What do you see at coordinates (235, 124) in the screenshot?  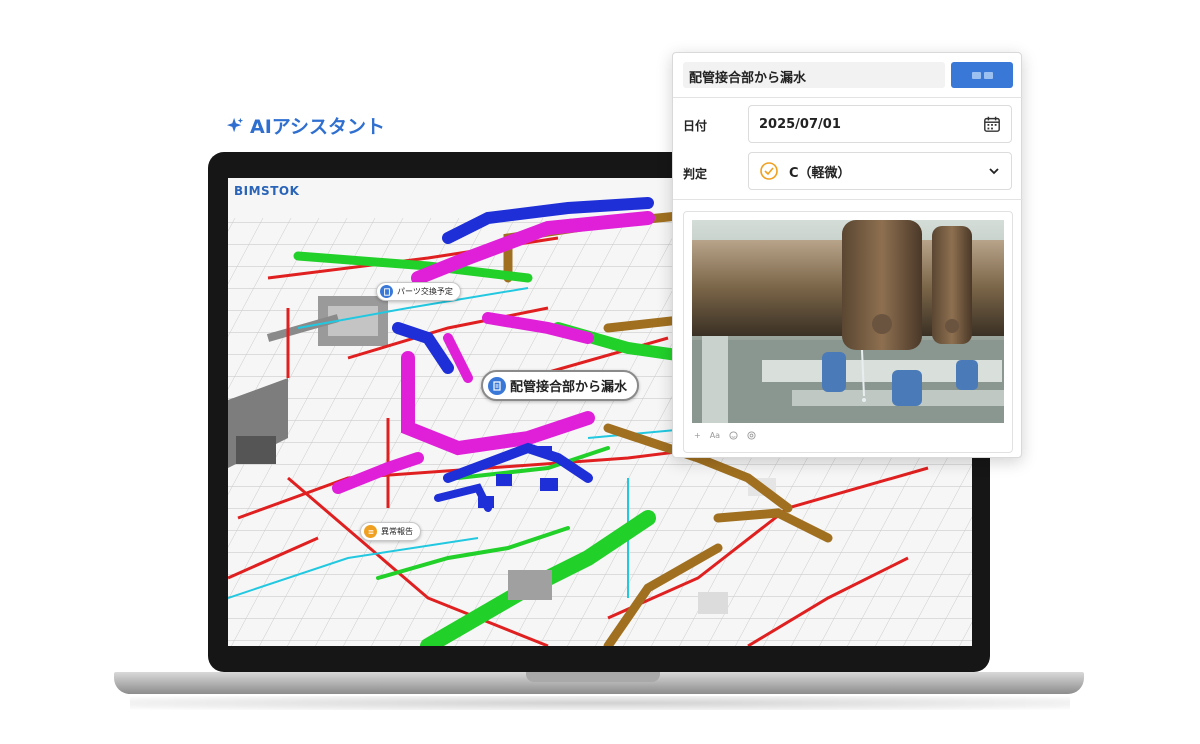 I see `sparkle-icon` at bounding box center [235, 124].